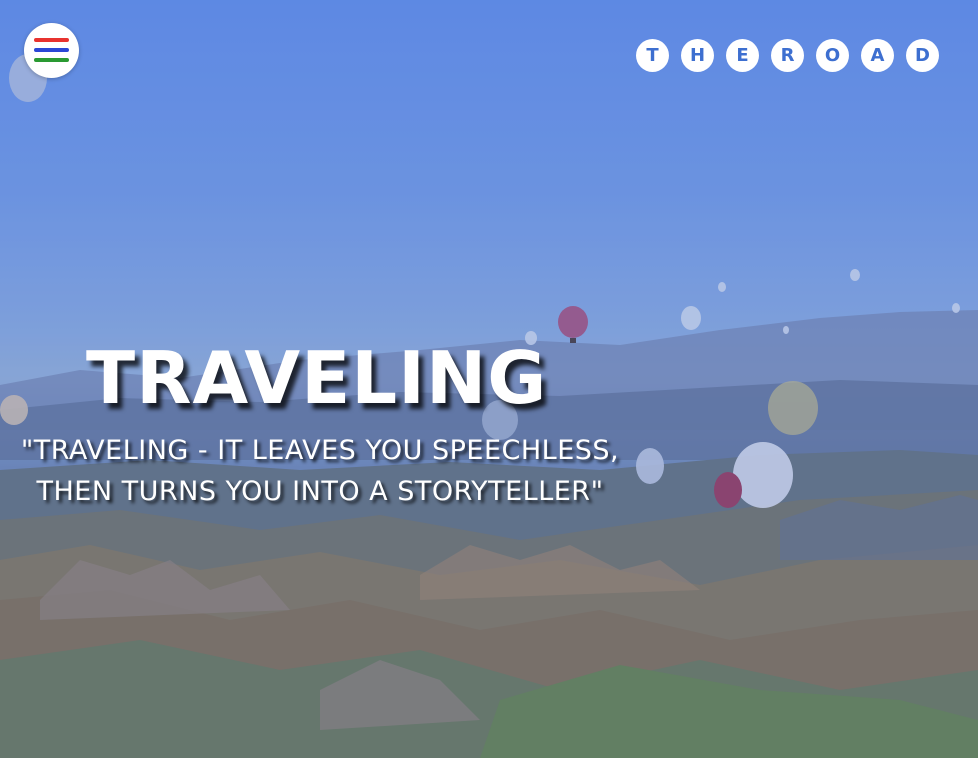  What do you see at coordinates (652, 55) in the screenshot?
I see `brand-letter: T` at bounding box center [652, 55].